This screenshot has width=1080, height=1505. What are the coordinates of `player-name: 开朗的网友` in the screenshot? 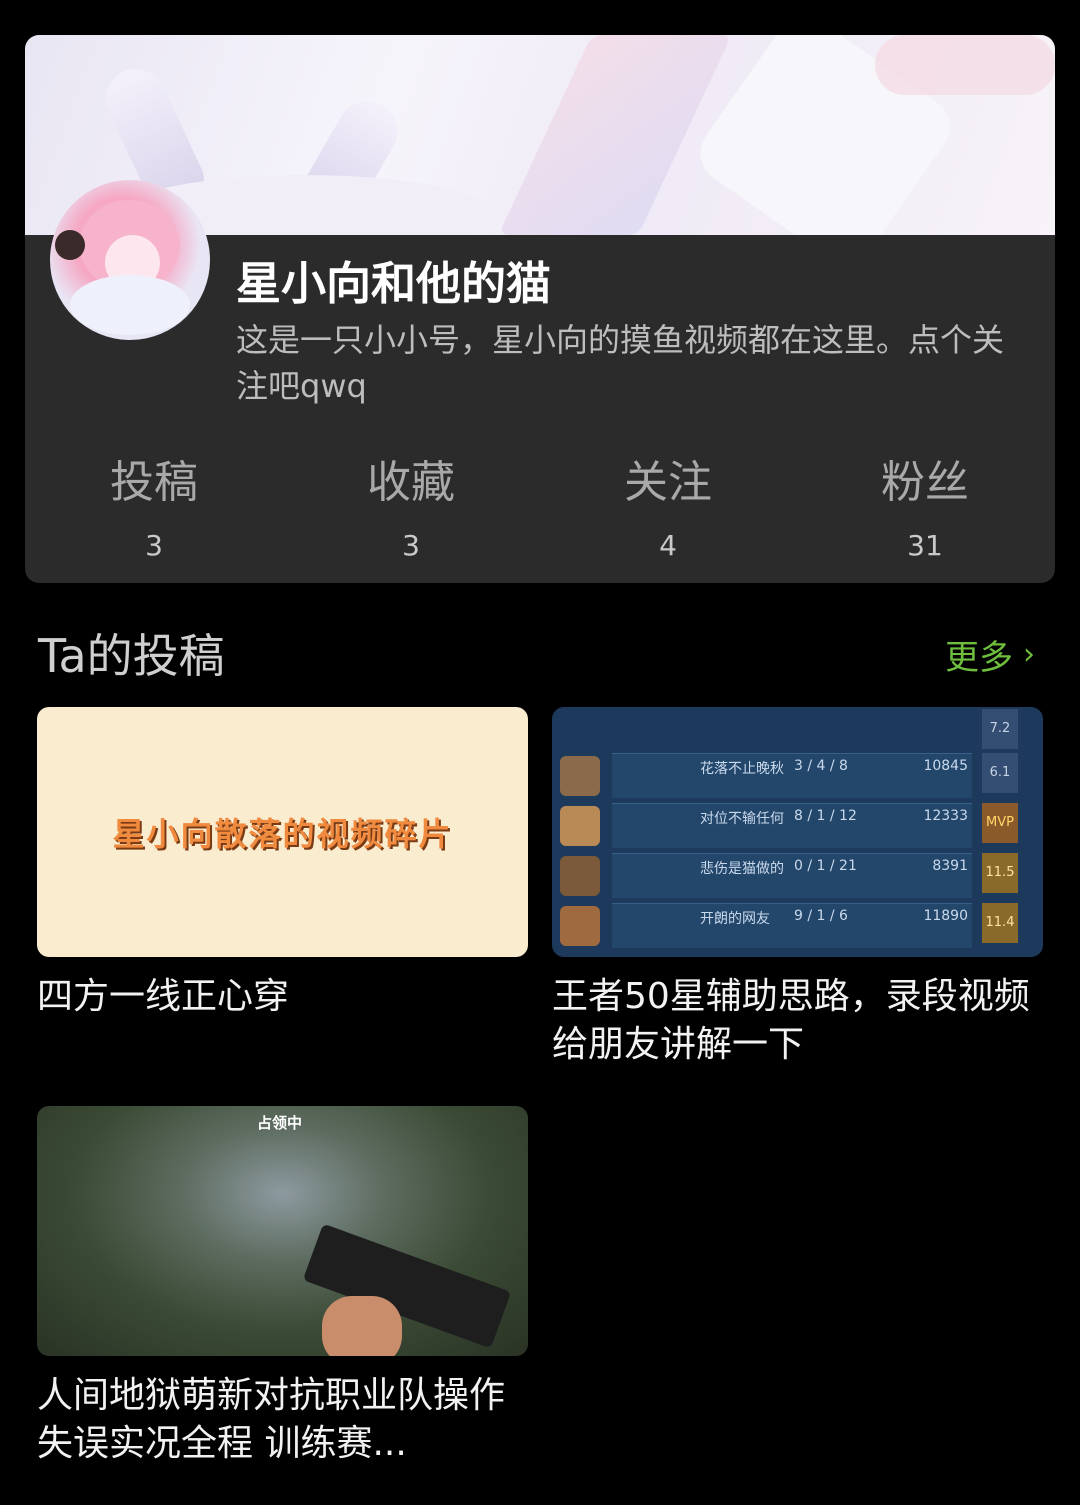 It's located at (735, 919).